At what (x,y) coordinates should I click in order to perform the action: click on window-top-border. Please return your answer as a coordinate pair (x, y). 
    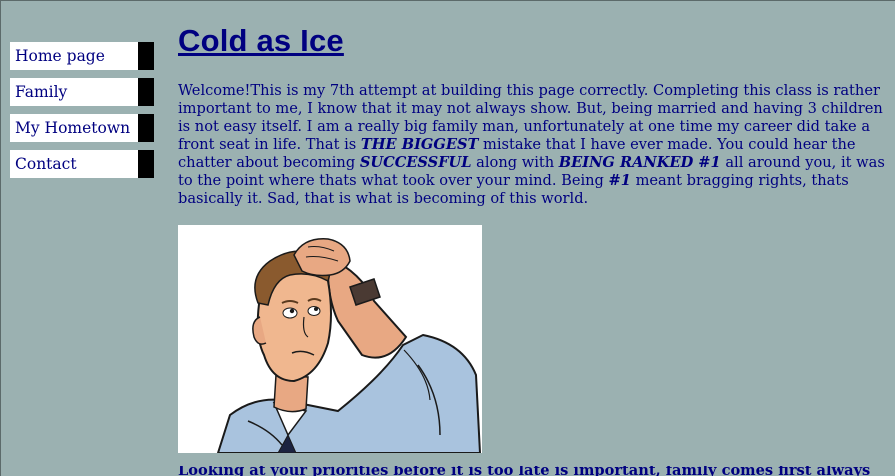
    Looking at the image, I should click on (447, 0).